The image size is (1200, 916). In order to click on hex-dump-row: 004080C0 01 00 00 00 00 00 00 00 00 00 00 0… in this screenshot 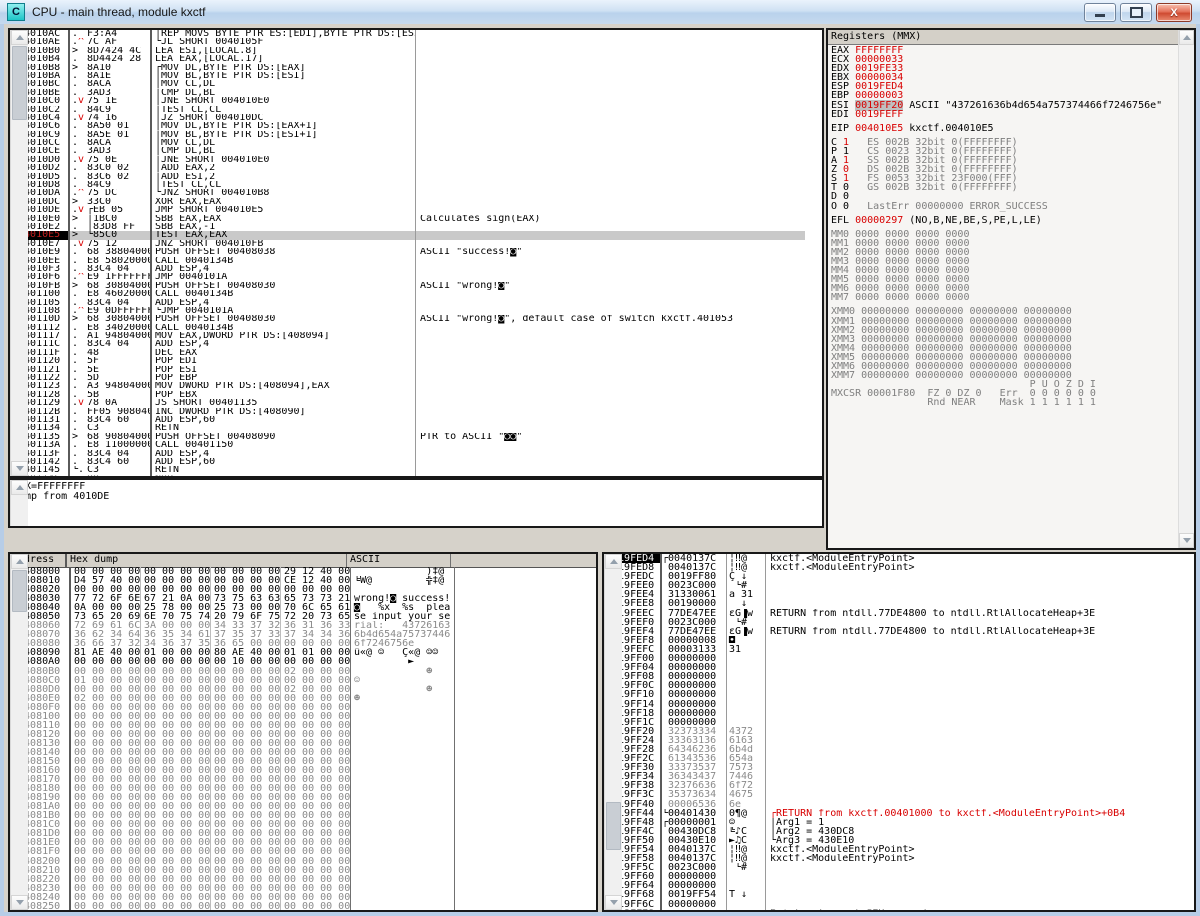, I will do `click(294, 680)`.